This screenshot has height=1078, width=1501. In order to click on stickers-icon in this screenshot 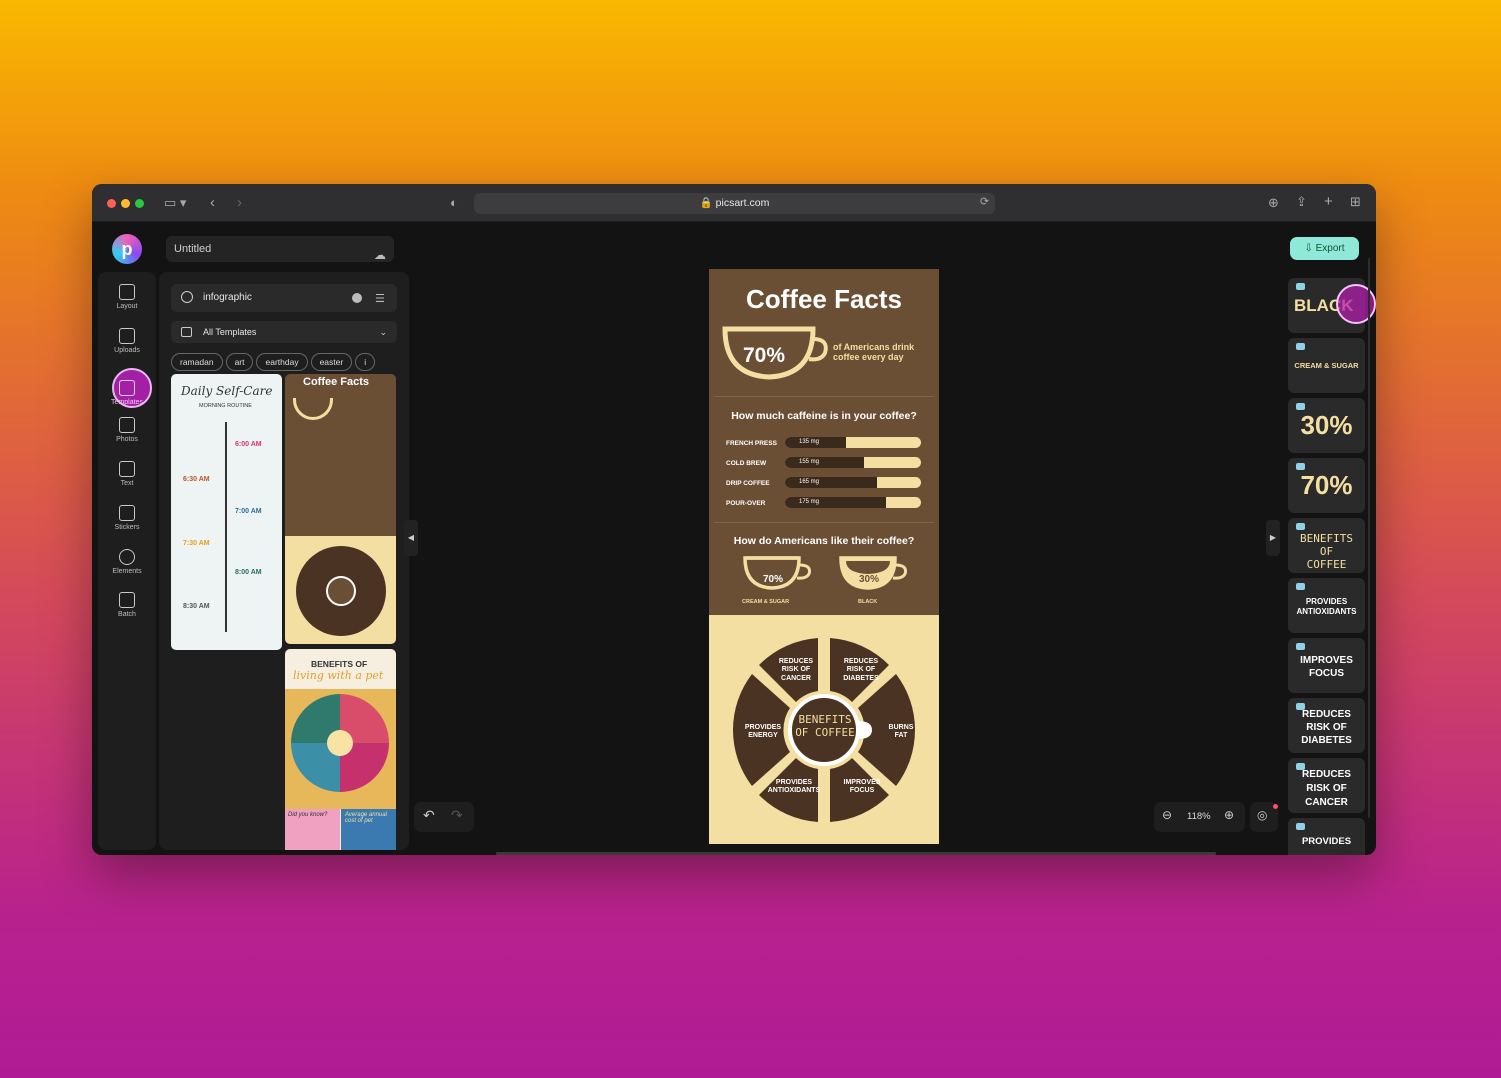, I will do `click(127, 513)`.